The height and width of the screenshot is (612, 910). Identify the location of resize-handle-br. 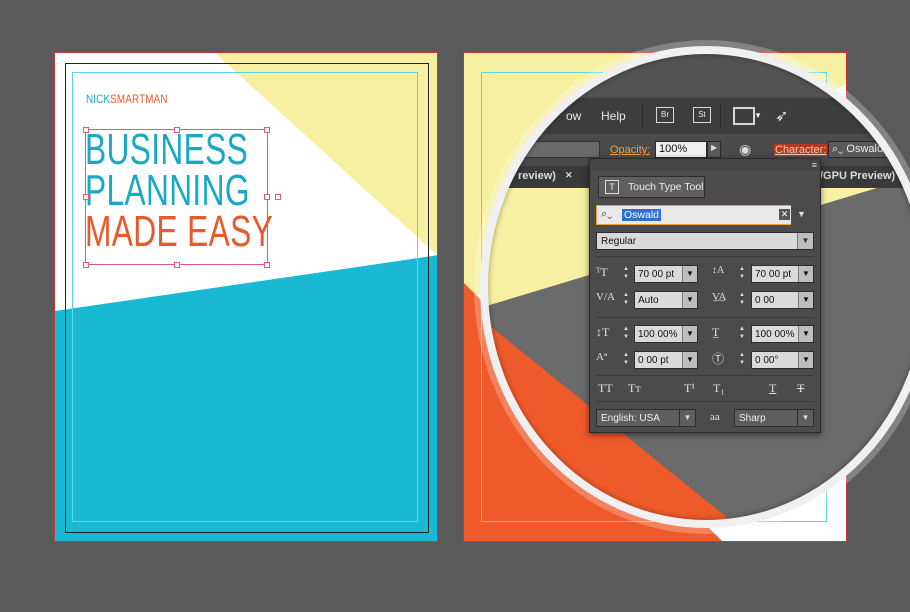
(267, 265).